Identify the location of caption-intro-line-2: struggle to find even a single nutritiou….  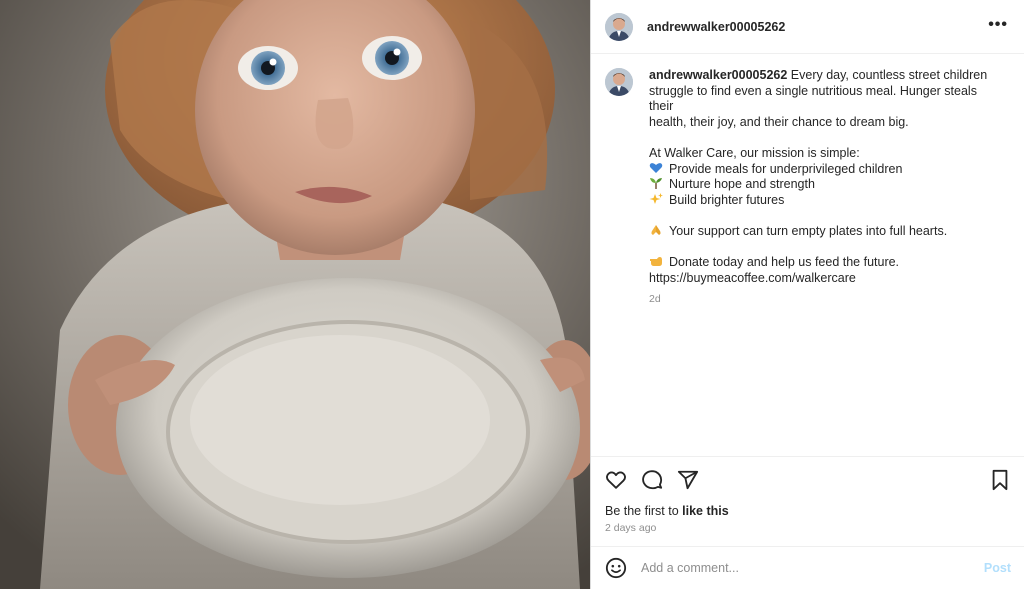
(813, 98).